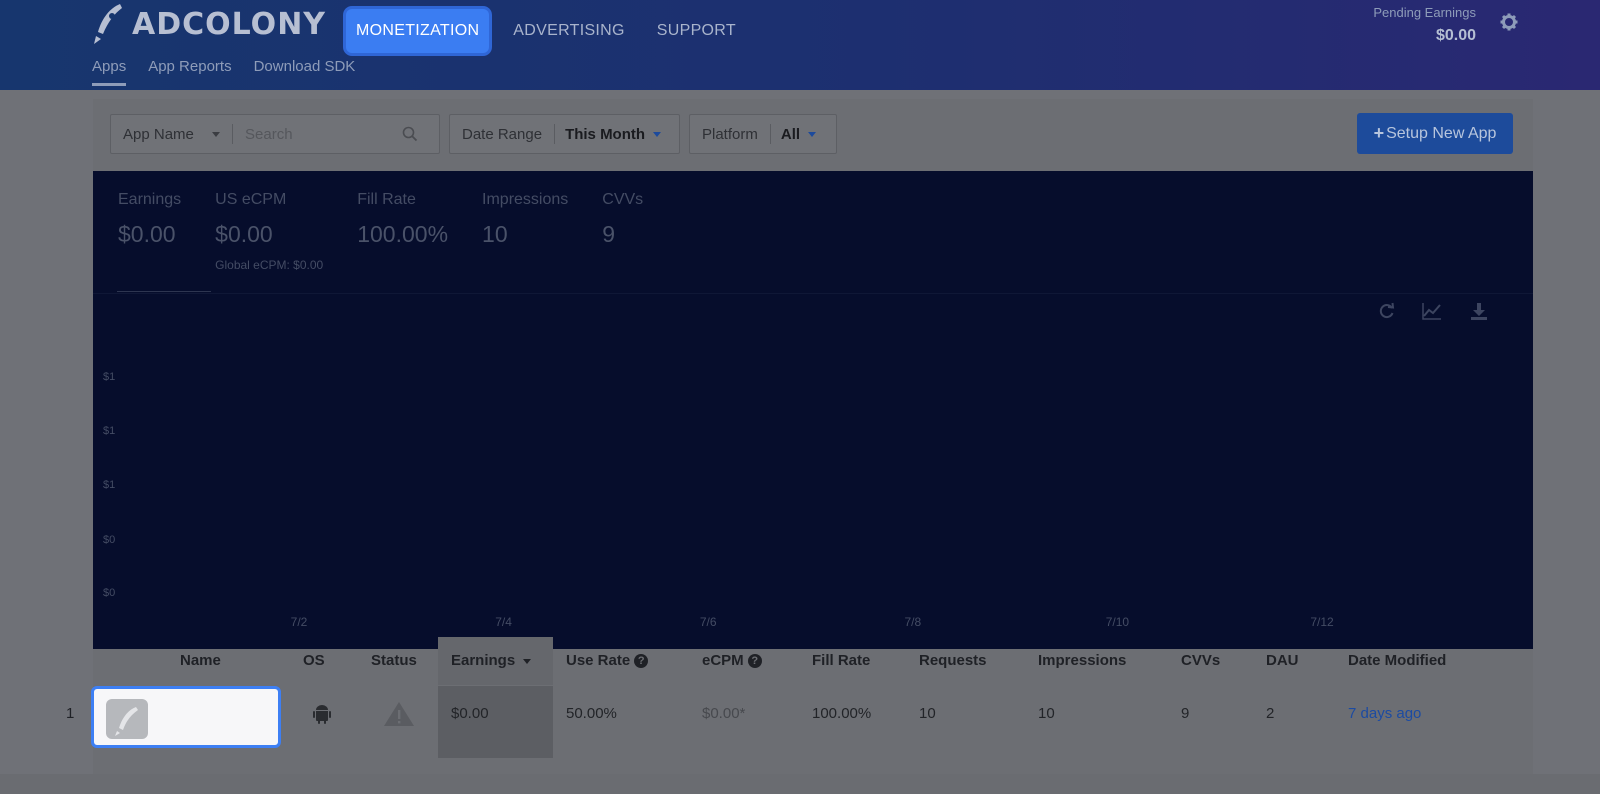  What do you see at coordinates (913, 622) in the screenshot?
I see `x-tick-label: 7/8` at bounding box center [913, 622].